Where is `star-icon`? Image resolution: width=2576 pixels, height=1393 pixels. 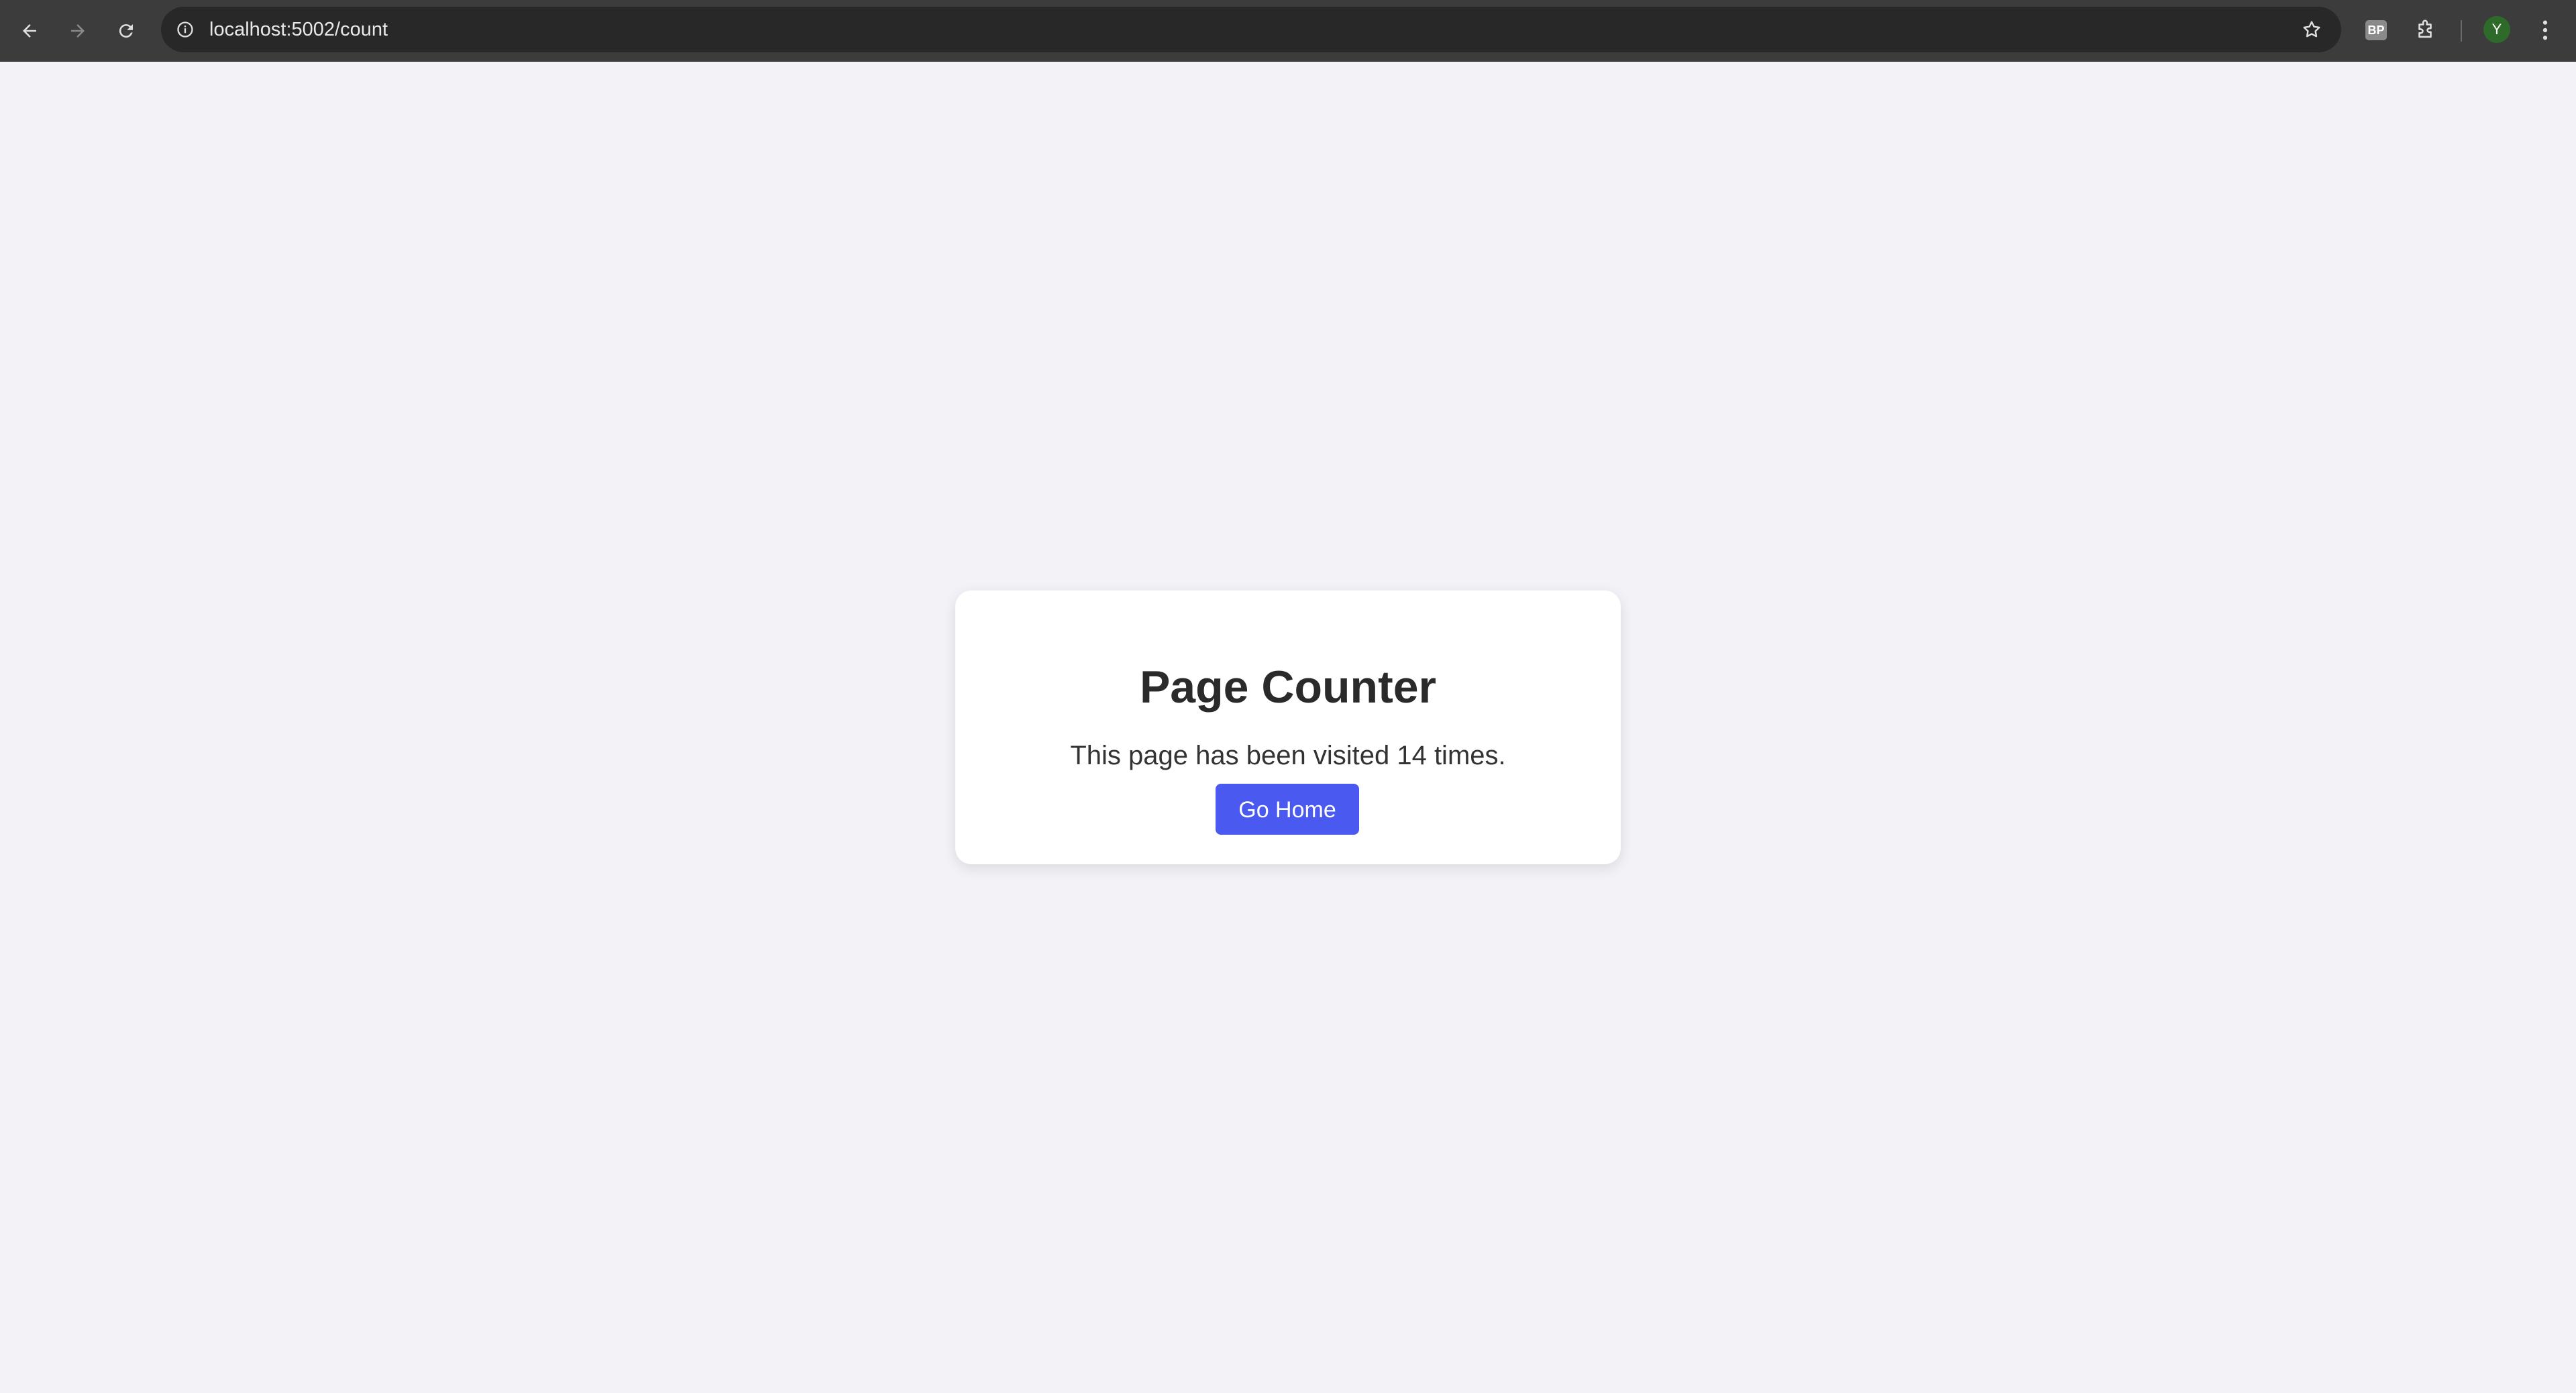
star-icon is located at coordinates (2311, 29).